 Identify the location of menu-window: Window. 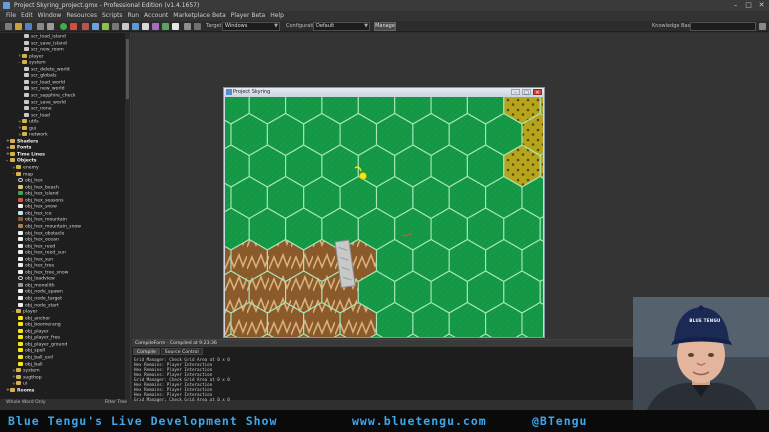
(50, 16).